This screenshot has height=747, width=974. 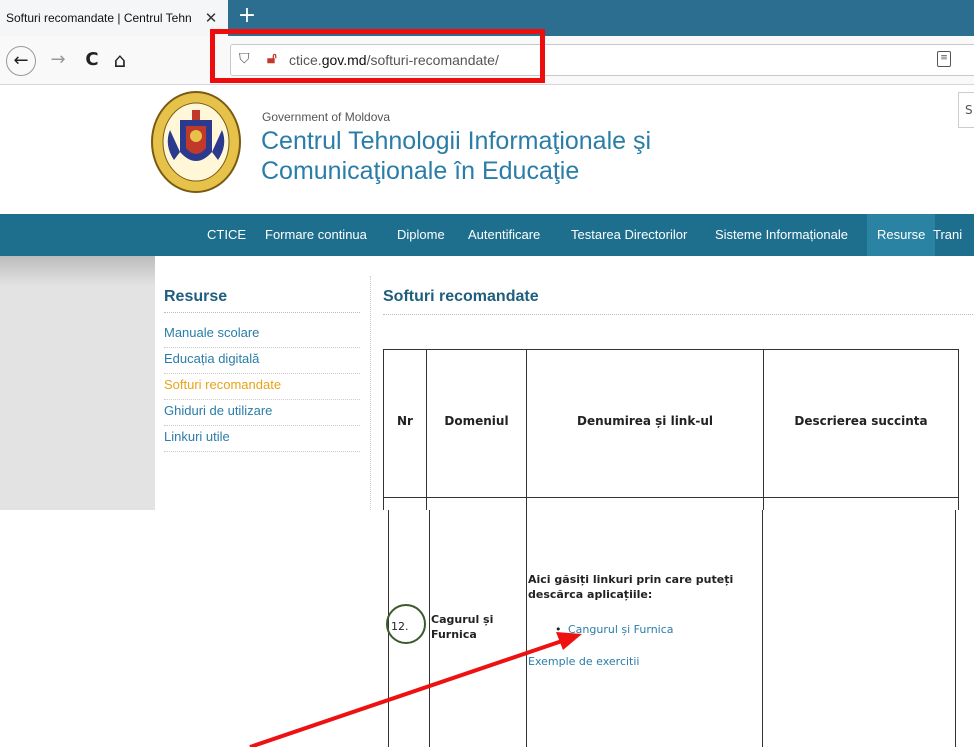 I want to click on nav-item-resurse: Resurse, so click(x=901, y=235).